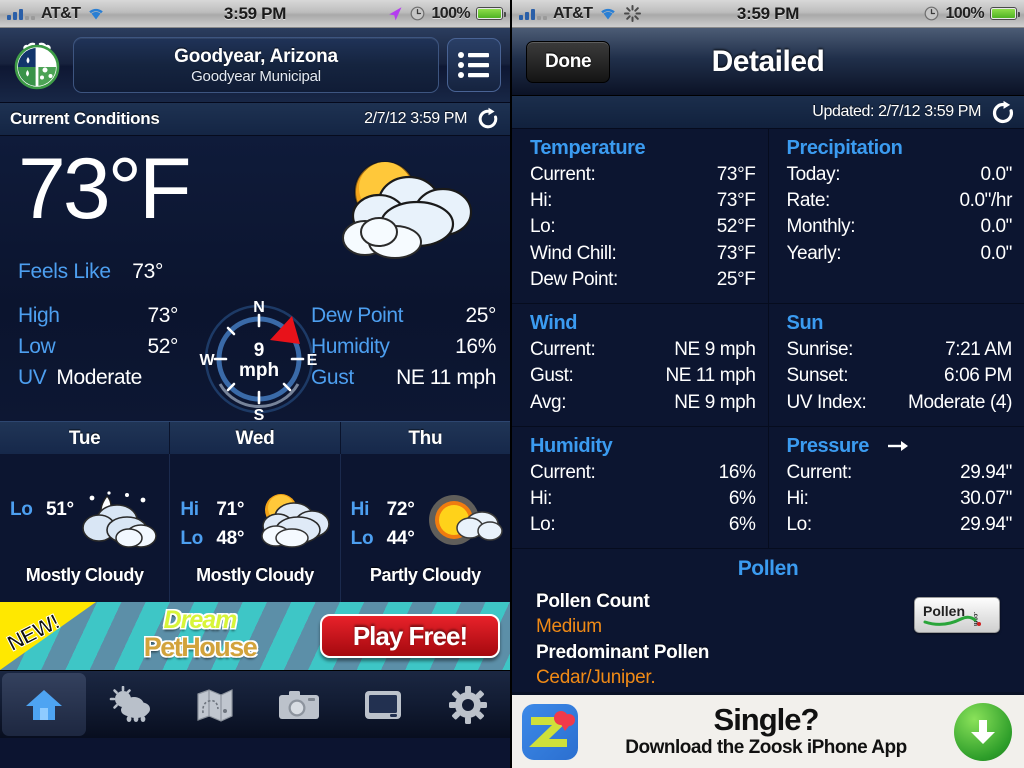 The width and height of the screenshot is (1024, 768). What do you see at coordinates (130, 704) in the screenshot?
I see `tab-forecast` at bounding box center [130, 704].